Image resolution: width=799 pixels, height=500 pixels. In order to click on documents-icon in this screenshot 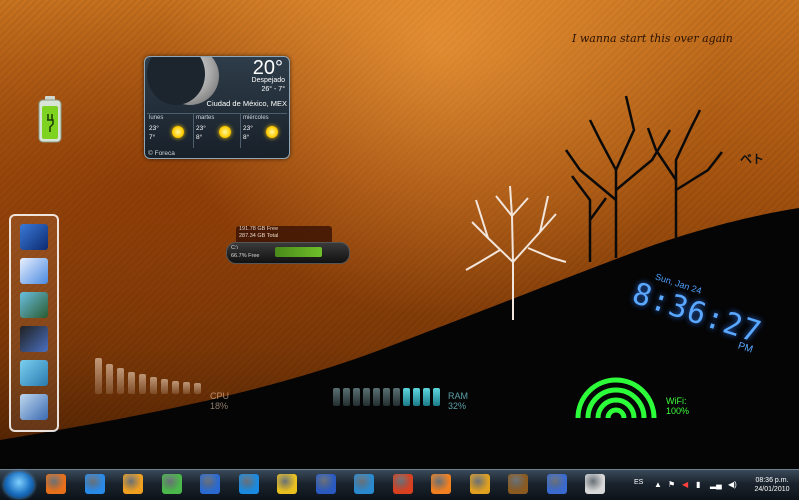, I will do `click(34, 271)`.